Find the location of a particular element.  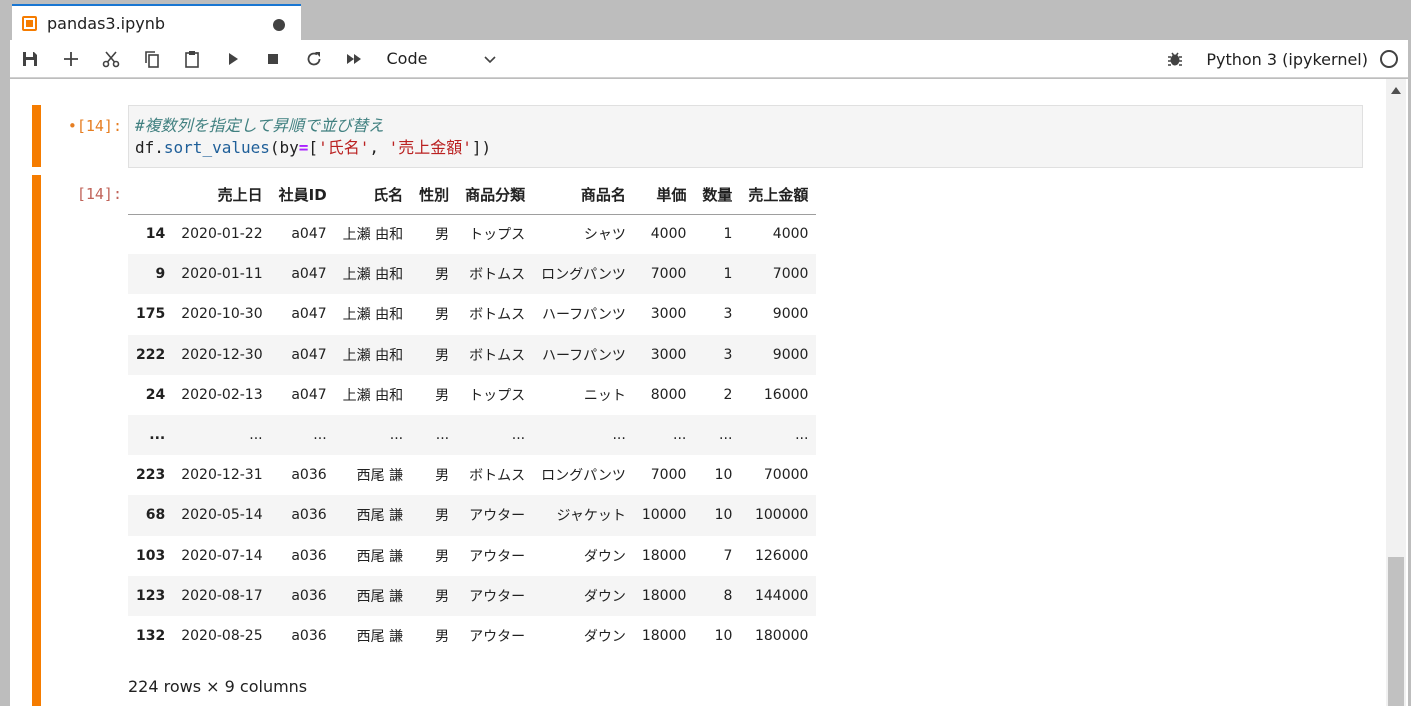

row-index: 175 is located at coordinates (151, 314).